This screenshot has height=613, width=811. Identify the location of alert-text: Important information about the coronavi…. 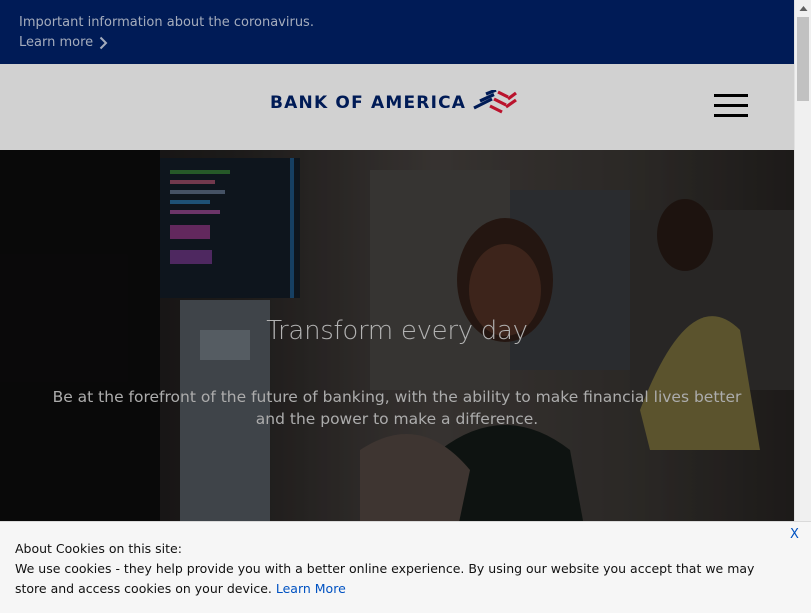
(166, 22).